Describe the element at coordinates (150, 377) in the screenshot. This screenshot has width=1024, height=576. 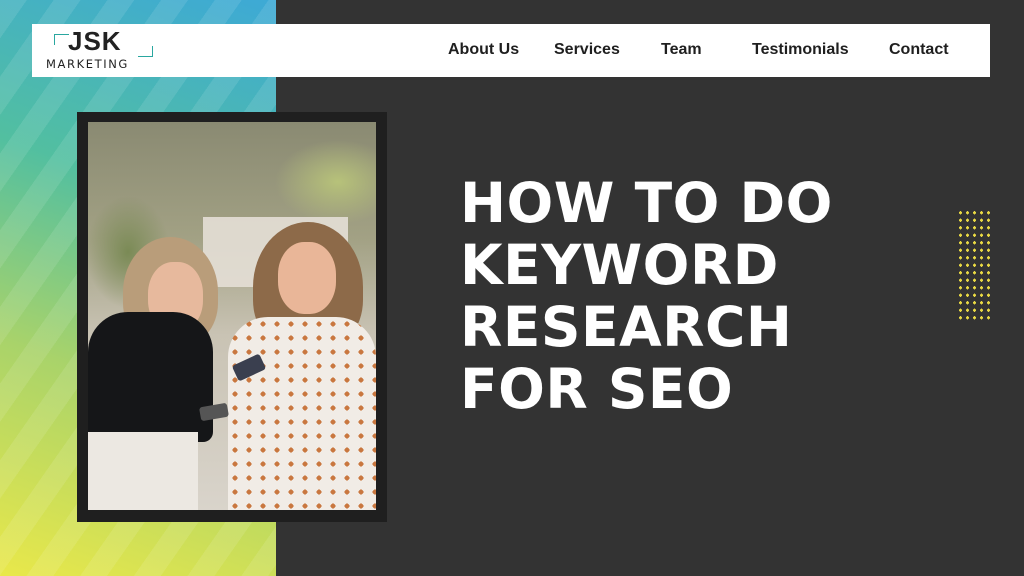
I see `photo-person-left-shirt` at that location.